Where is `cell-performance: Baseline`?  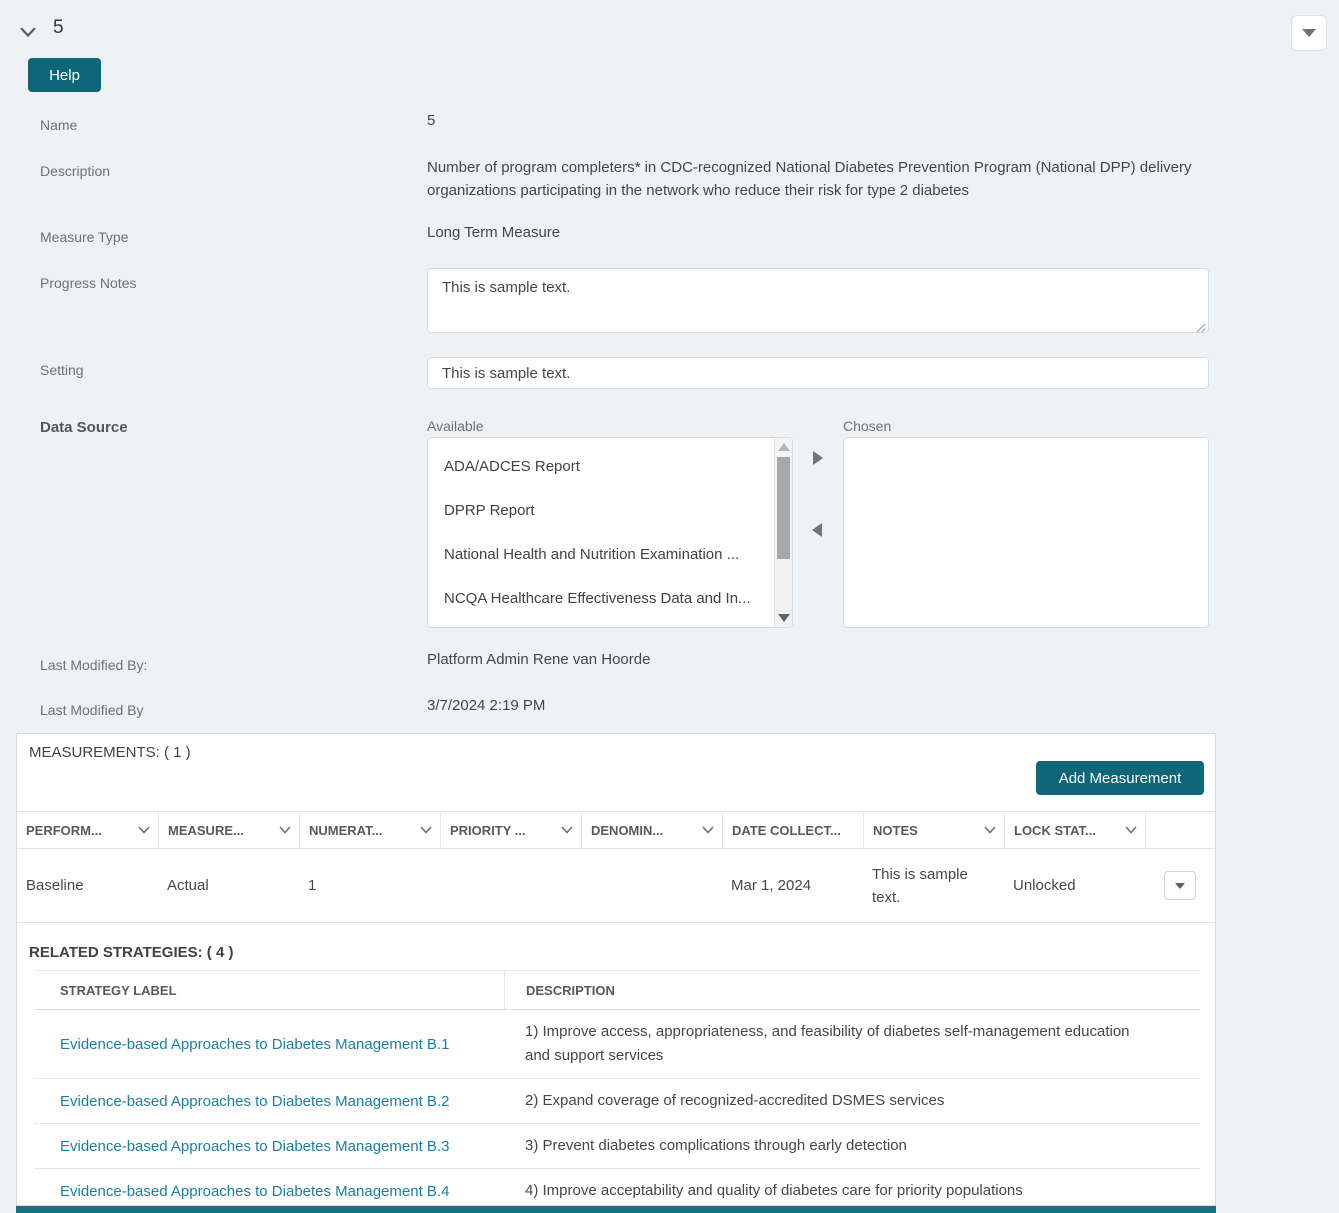 cell-performance: Baseline is located at coordinates (55, 885).